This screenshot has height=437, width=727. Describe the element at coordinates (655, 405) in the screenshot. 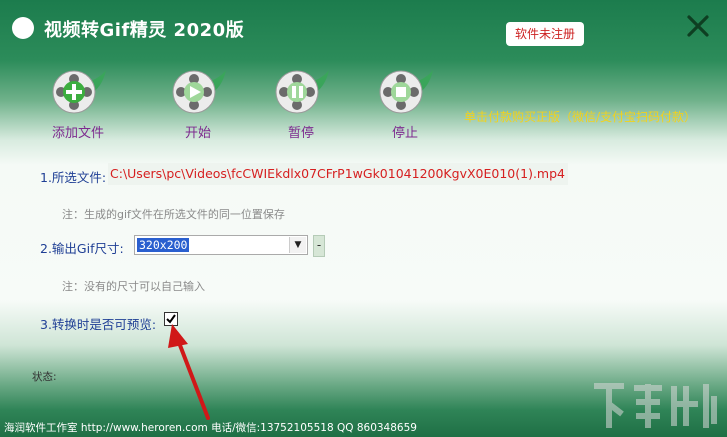

I see `watermark-logo-icon` at that location.